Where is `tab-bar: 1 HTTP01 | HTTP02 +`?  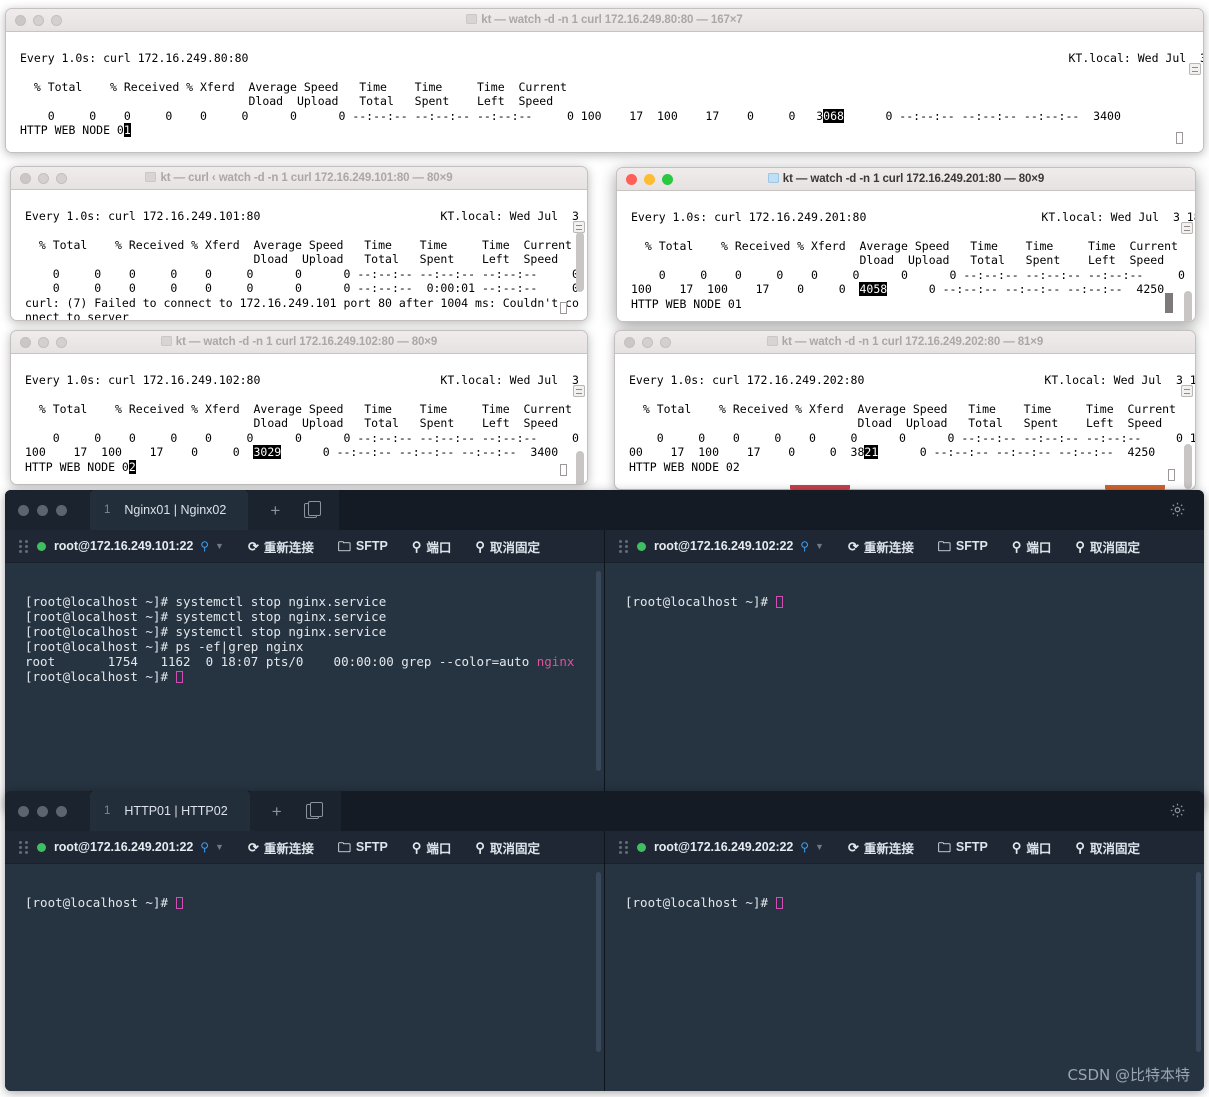 tab-bar: 1 HTTP01 | HTTP02 + is located at coordinates (604, 811).